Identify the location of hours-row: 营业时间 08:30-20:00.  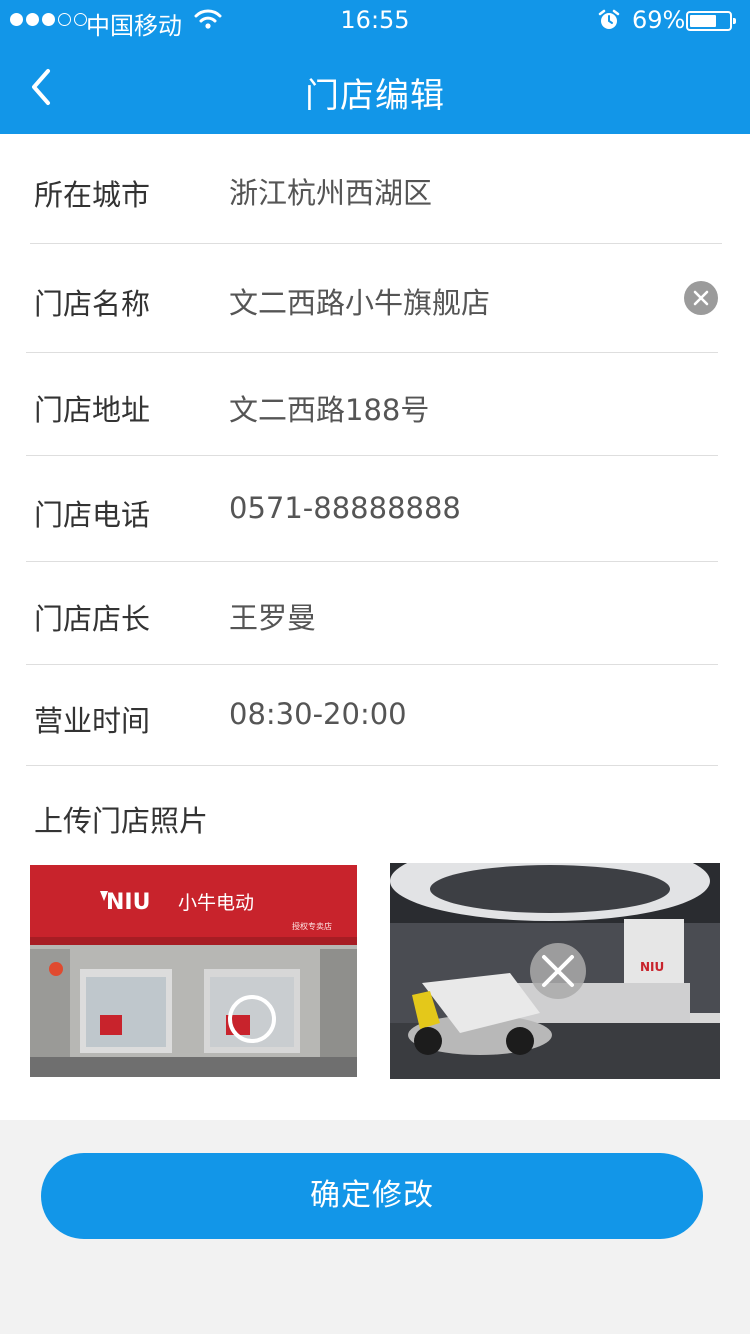
(375, 715).